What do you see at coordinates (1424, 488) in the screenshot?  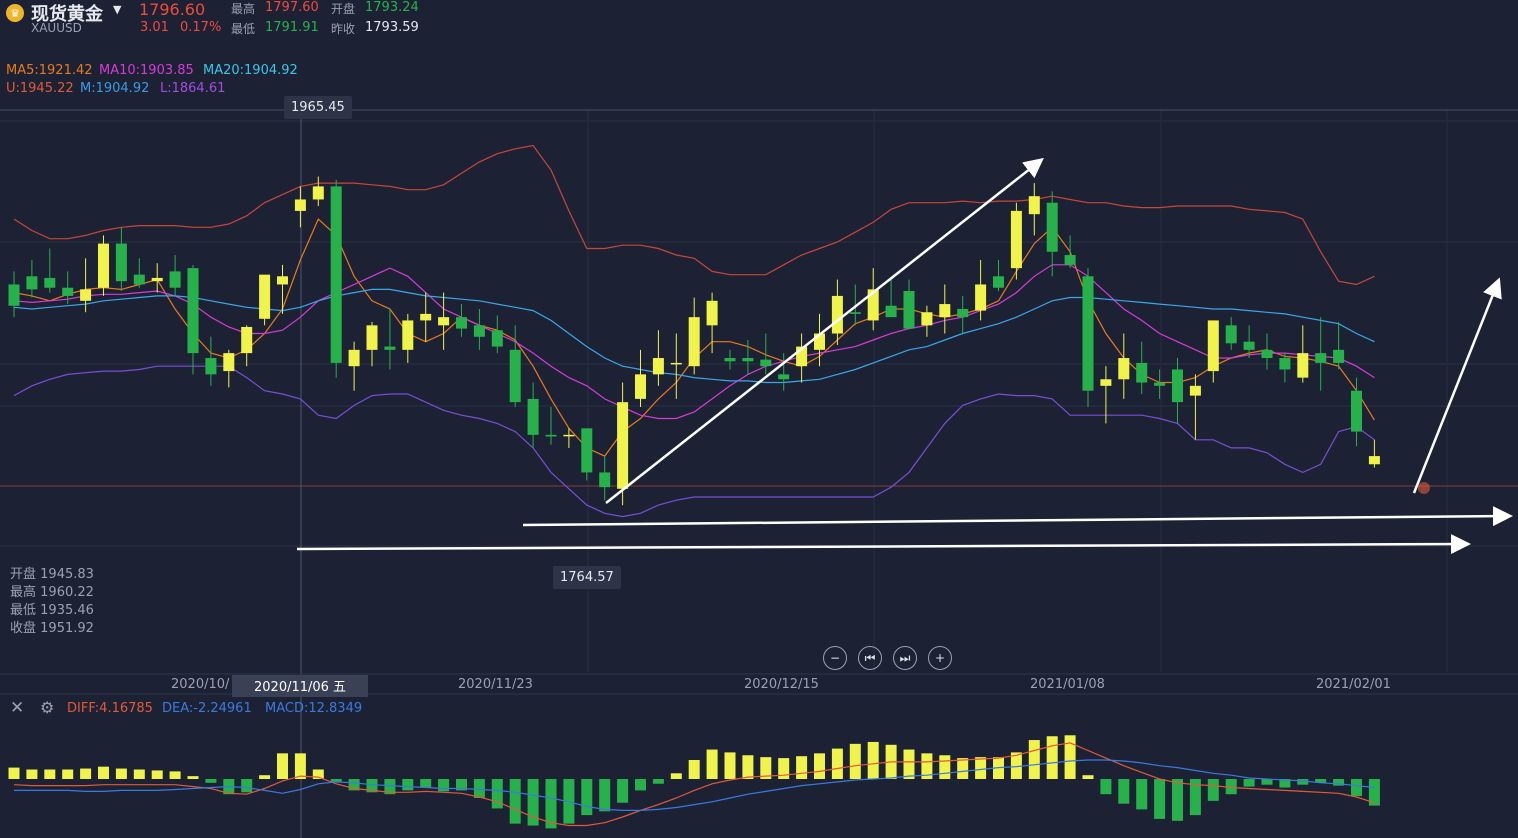 I see `current-price-marker` at bounding box center [1424, 488].